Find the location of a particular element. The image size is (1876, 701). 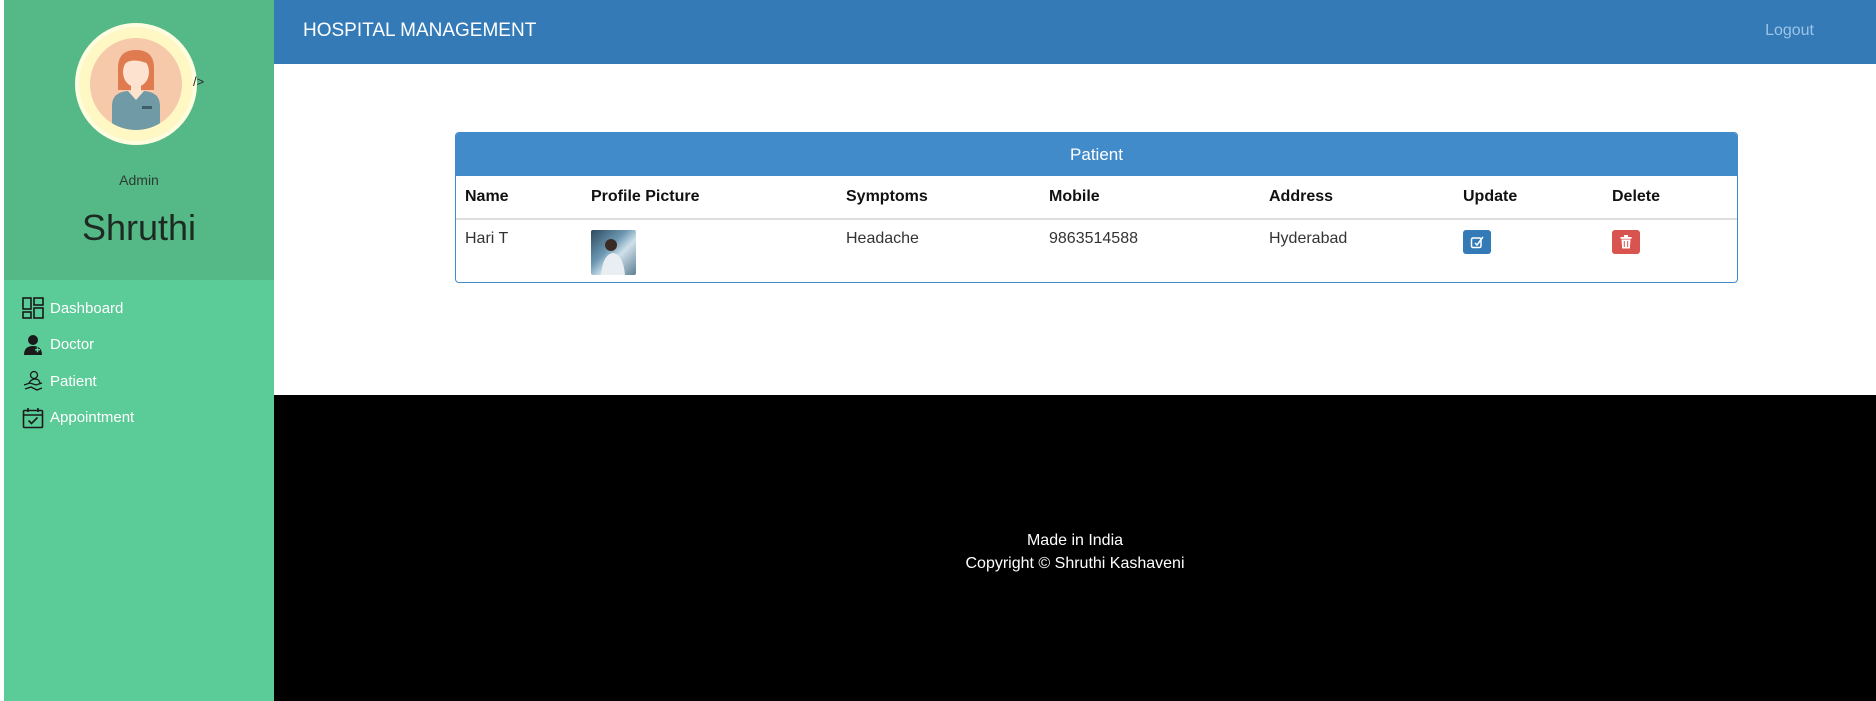

sidebar-item-label: Patient is located at coordinates (73, 381).